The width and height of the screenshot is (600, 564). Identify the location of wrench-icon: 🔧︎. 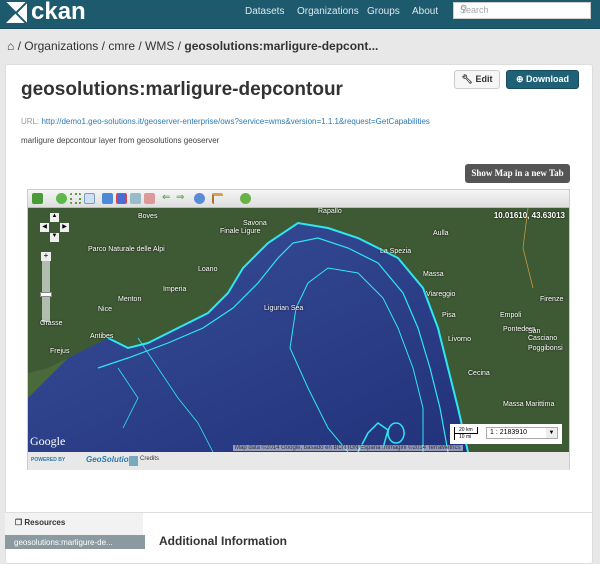
(467, 79).